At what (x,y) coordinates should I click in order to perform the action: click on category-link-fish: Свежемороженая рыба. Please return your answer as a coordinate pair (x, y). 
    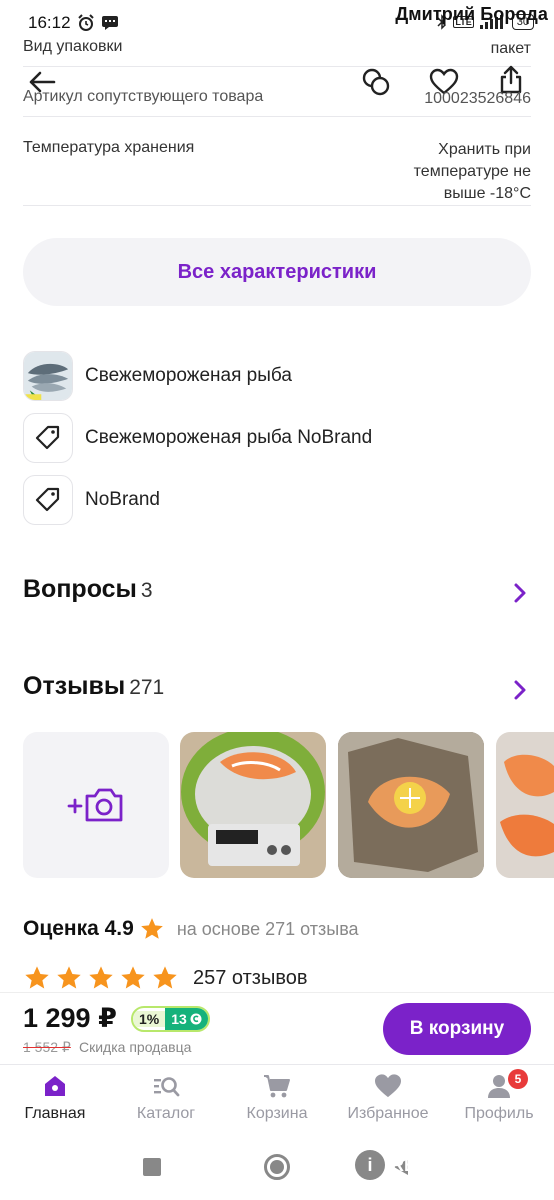
    Looking at the image, I should click on (157, 376).